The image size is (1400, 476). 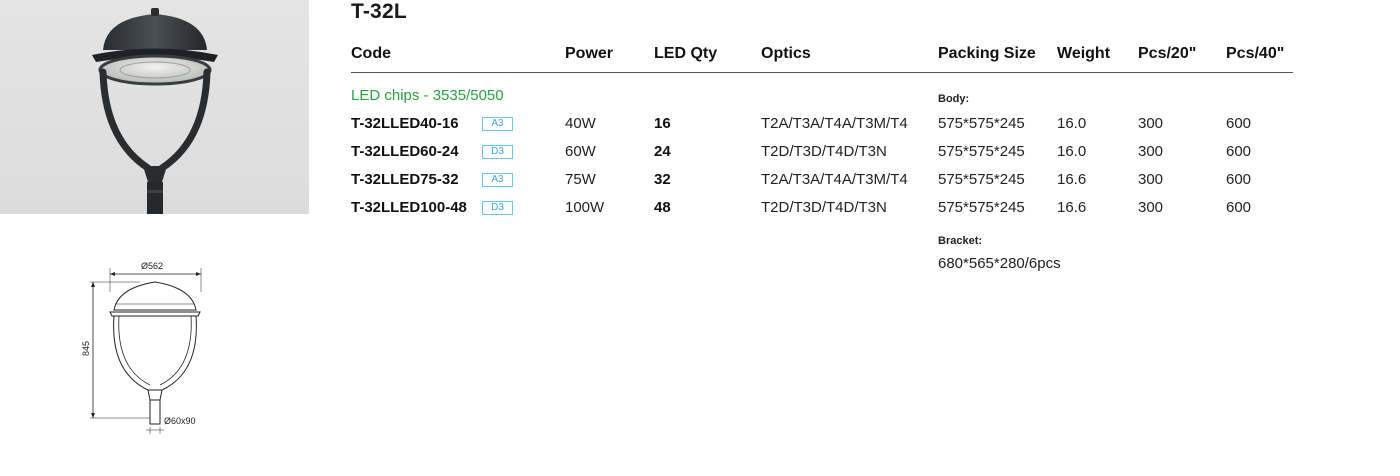 I want to click on product-code: T-32LLED100-48, so click(x=409, y=207).